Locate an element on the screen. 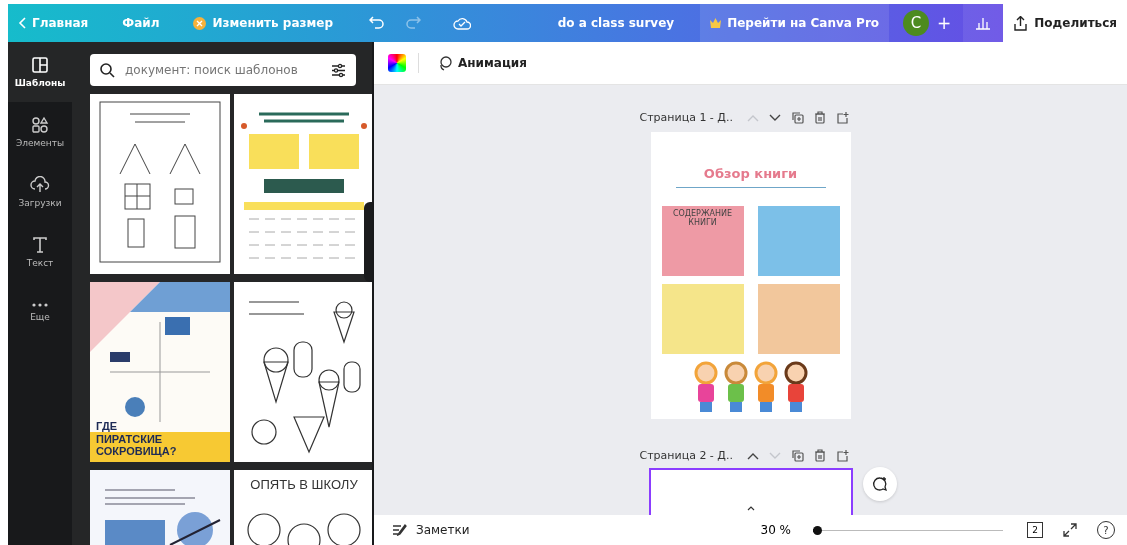  page-count-button: 2 is located at coordinates (1035, 530).